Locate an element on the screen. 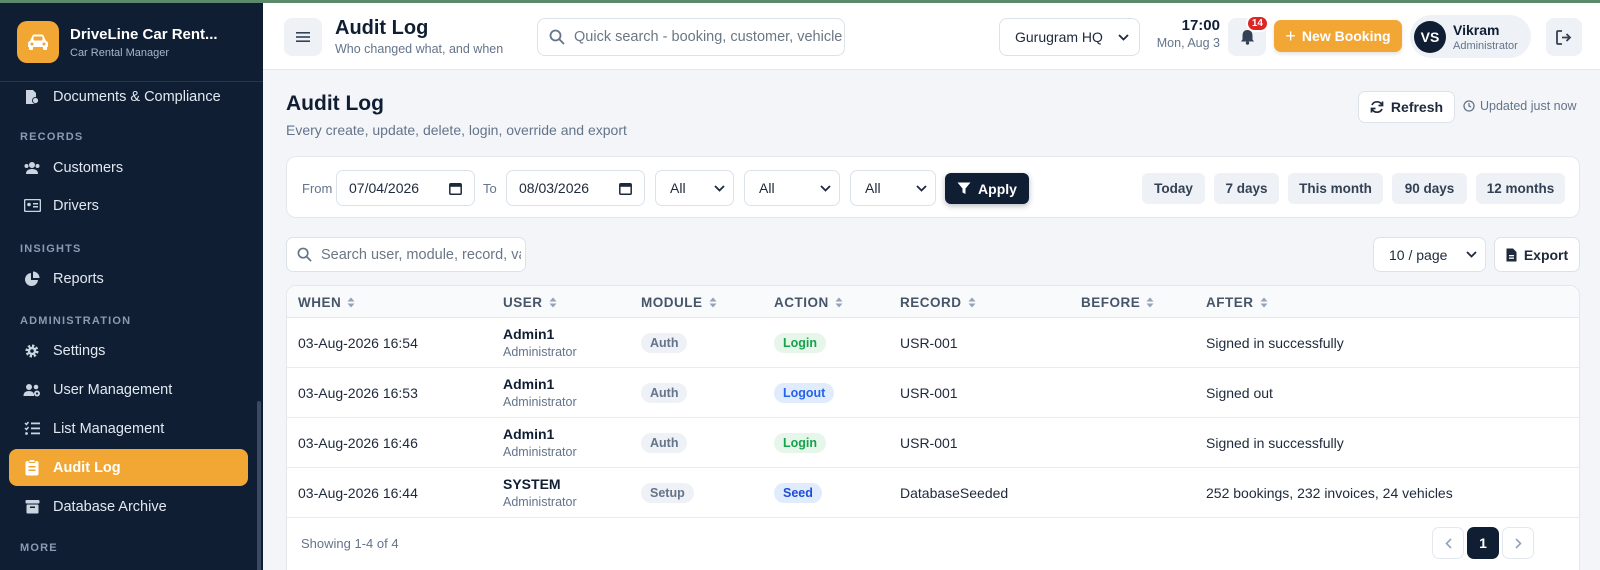 This screenshot has width=1600, height=570. quick-search-input is located at coordinates (709, 37).